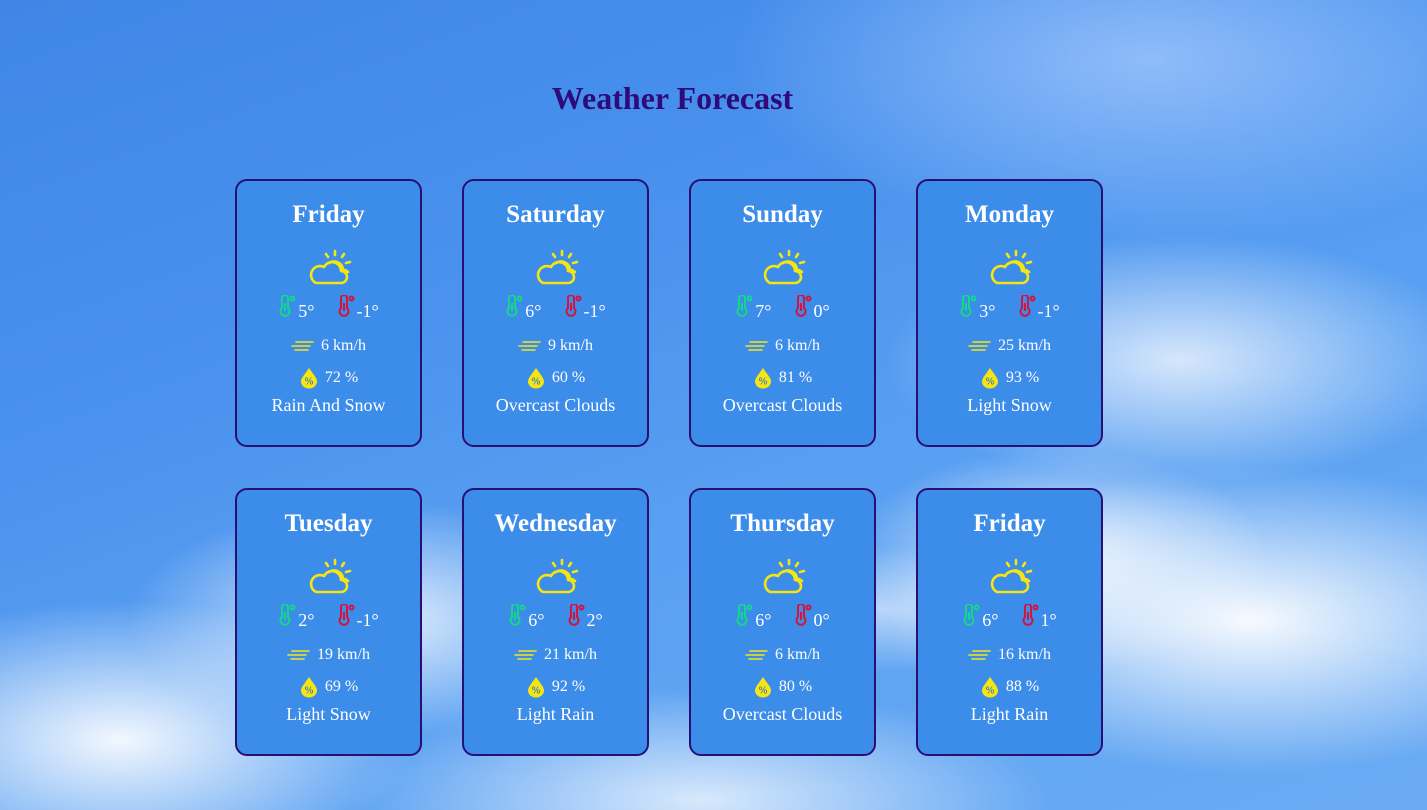 The image size is (1427, 810). Describe the element at coordinates (585, 617) in the screenshot. I see `min-temperature: 2°` at that location.